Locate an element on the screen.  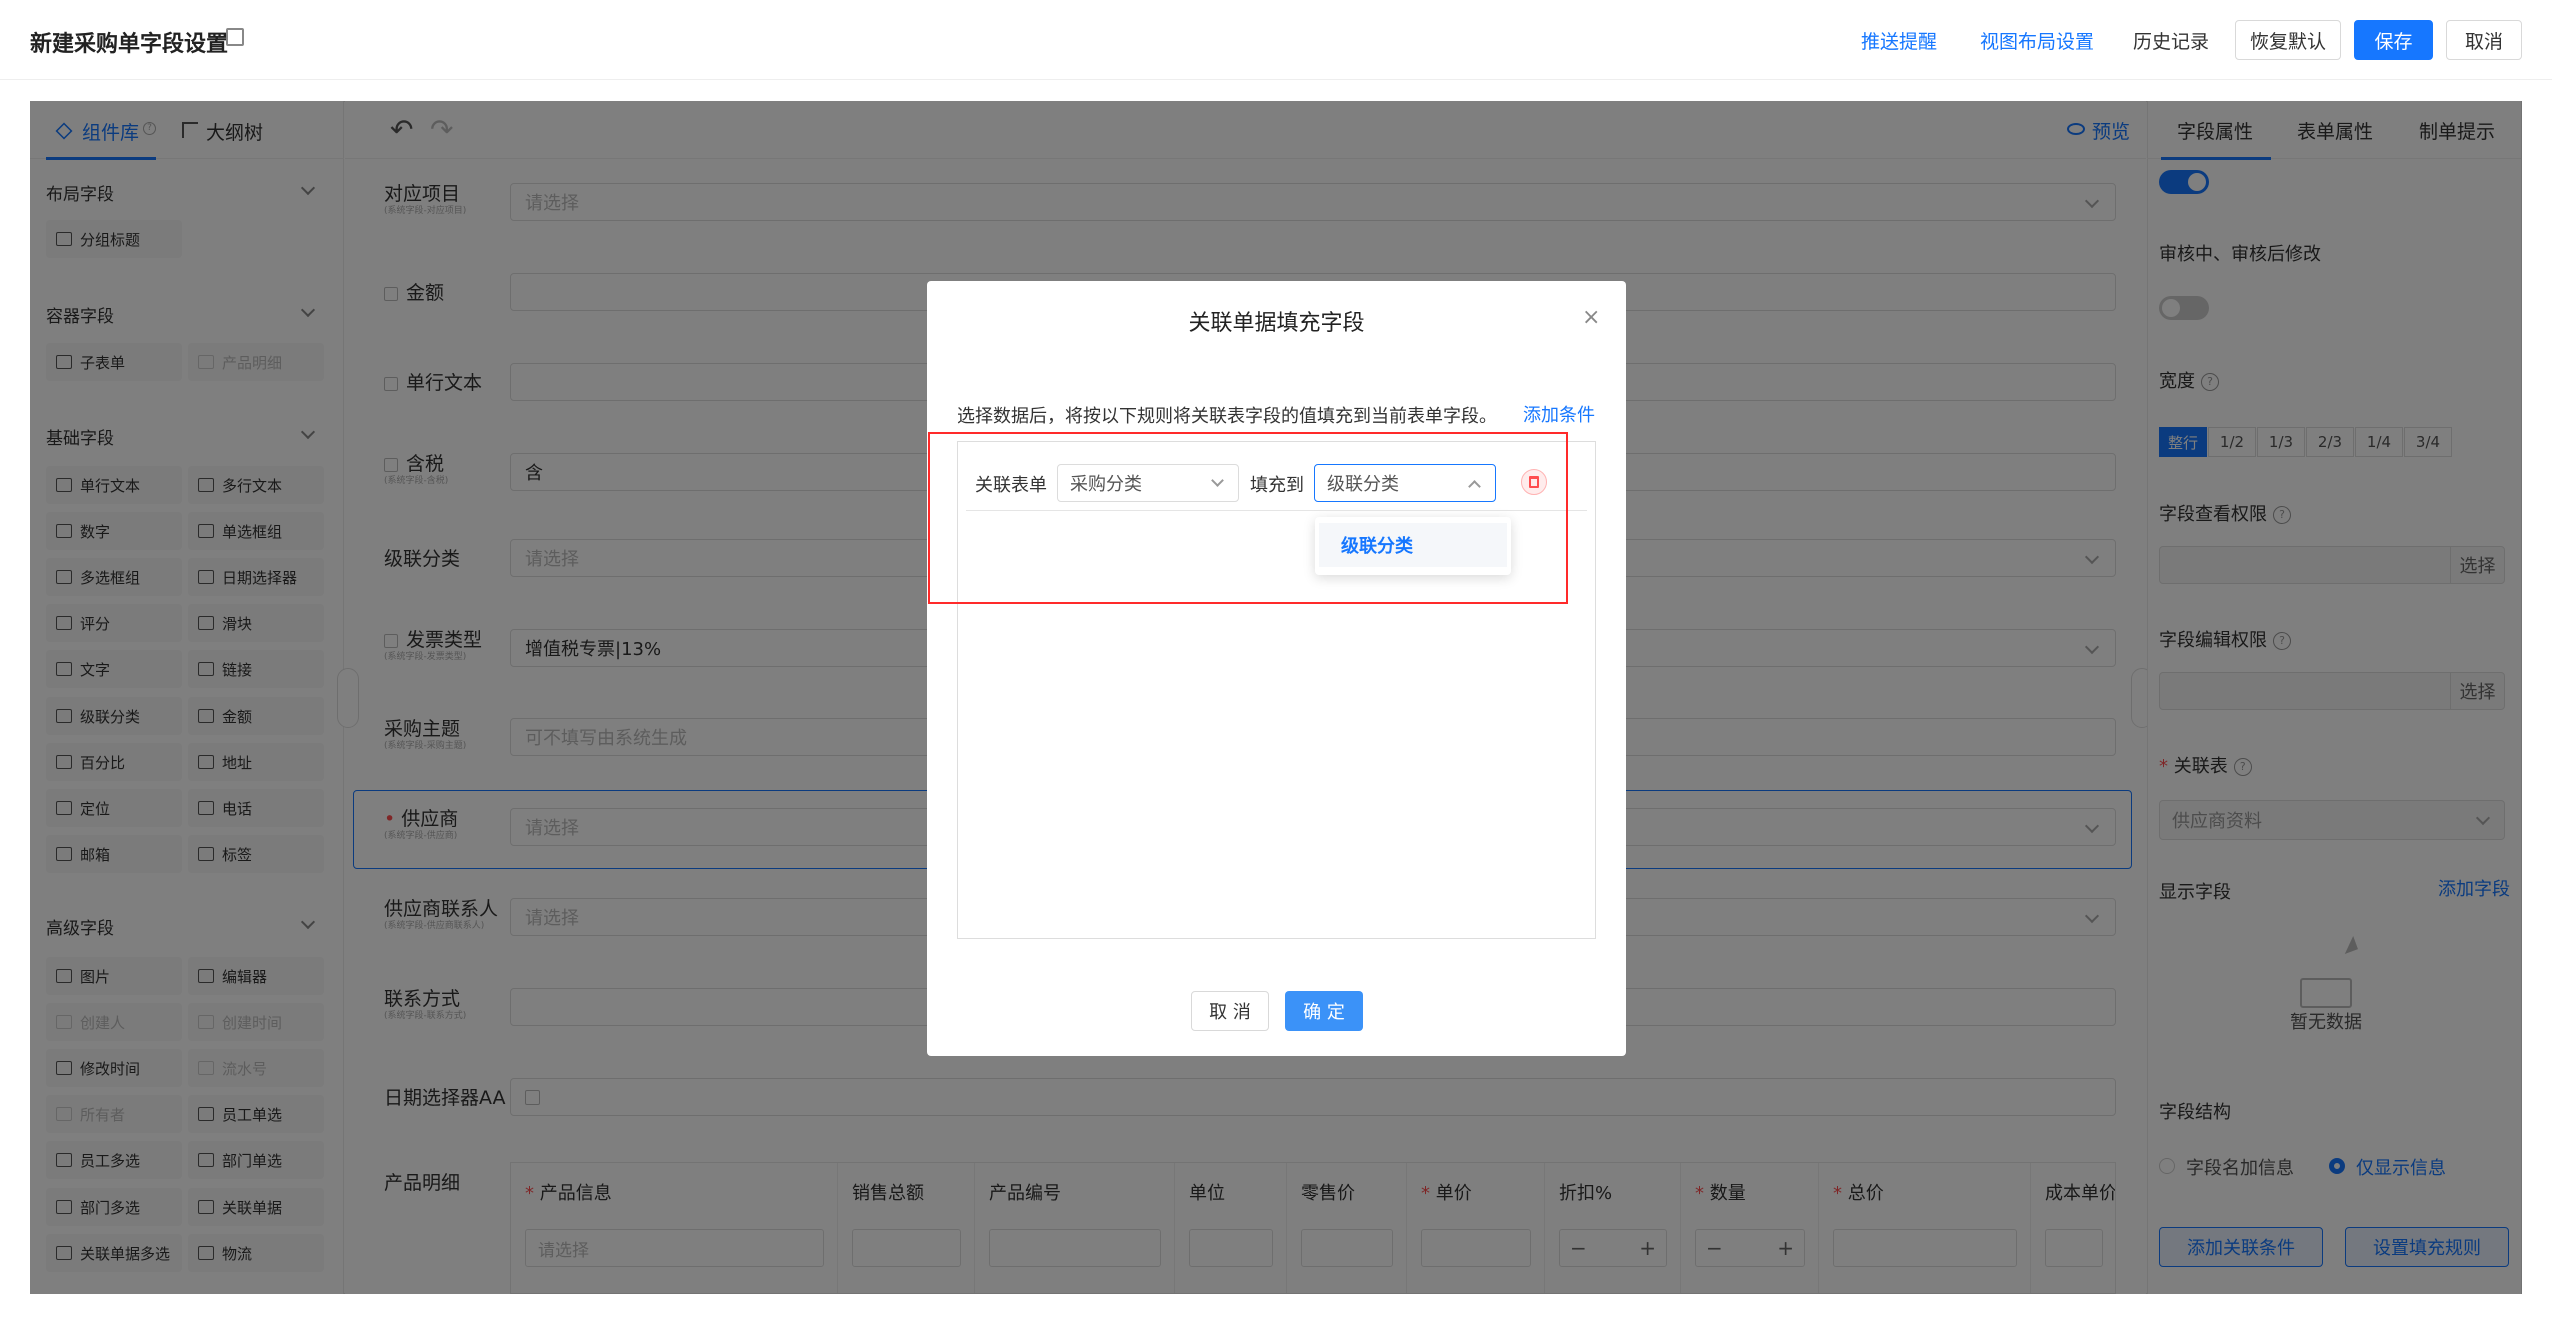
top-bar: 新建采购单字段设置 推送提醒 视图布局设置 历史记录 恢复默认 保存 取消 is located at coordinates (1276, 40).